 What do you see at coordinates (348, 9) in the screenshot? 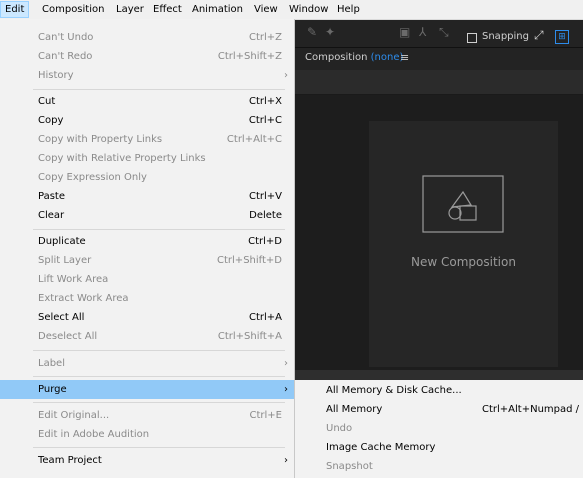
I see `menu-help: Help` at bounding box center [348, 9].